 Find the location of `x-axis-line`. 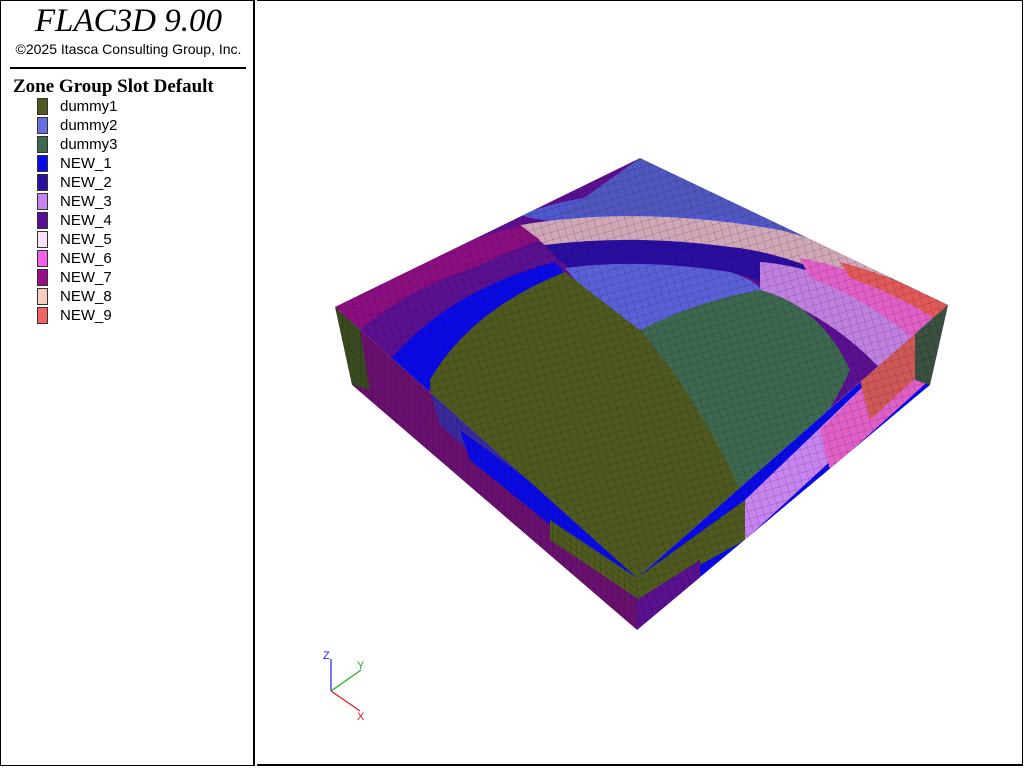

x-axis-line is located at coordinates (345, 701).